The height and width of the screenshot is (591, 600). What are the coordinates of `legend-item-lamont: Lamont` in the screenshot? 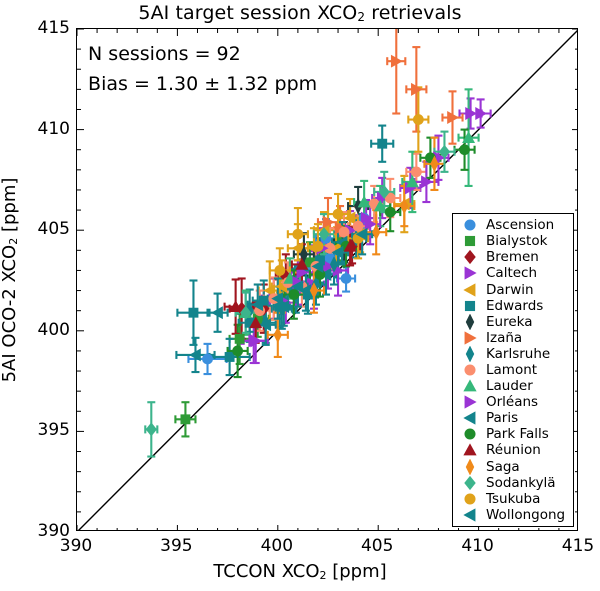 It's located at (513, 370).